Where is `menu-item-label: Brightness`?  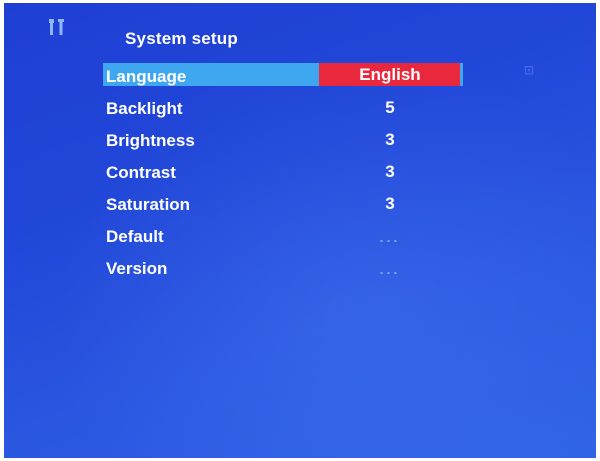
menu-item-label: Brightness is located at coordinates (150, 140).